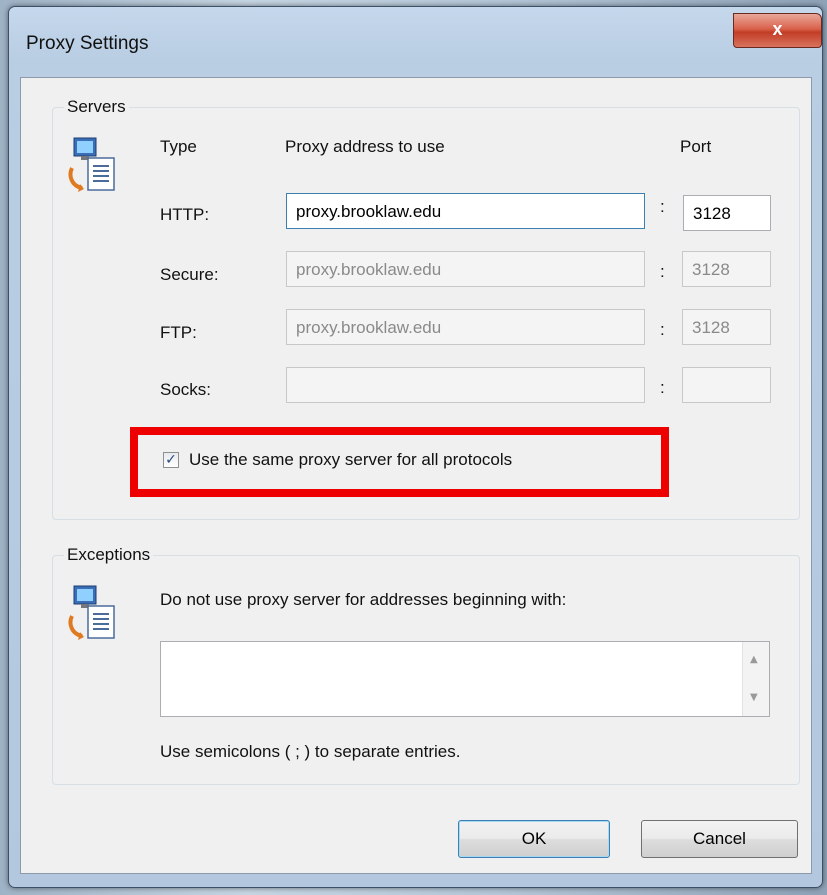 This screenshot has width=827, height=895. What do you see at coordinates (727, 213) in the screenshot?
I see `http-port-input: 3128` at bounding box center [727, 213].